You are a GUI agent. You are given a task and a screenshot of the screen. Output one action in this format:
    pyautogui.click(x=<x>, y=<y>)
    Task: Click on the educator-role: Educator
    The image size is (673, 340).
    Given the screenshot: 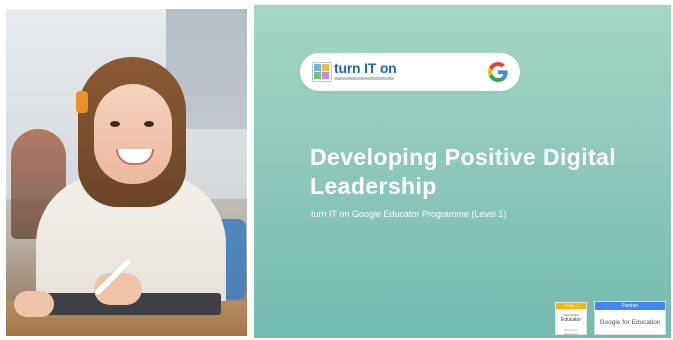 What is the action you would take?
    pyautogui.click(x=570, y=320)
    